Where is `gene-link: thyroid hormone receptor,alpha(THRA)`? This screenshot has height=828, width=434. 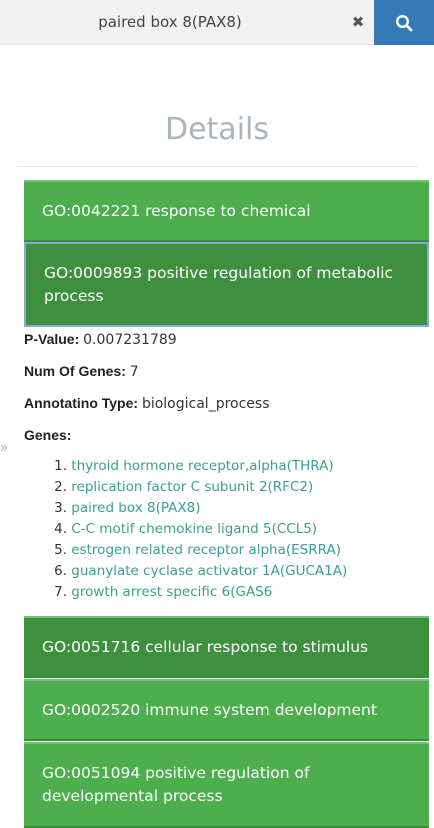
gene-link: thyroid hormone receptor,alpha(THRA) is located at coordinates (202, 466).